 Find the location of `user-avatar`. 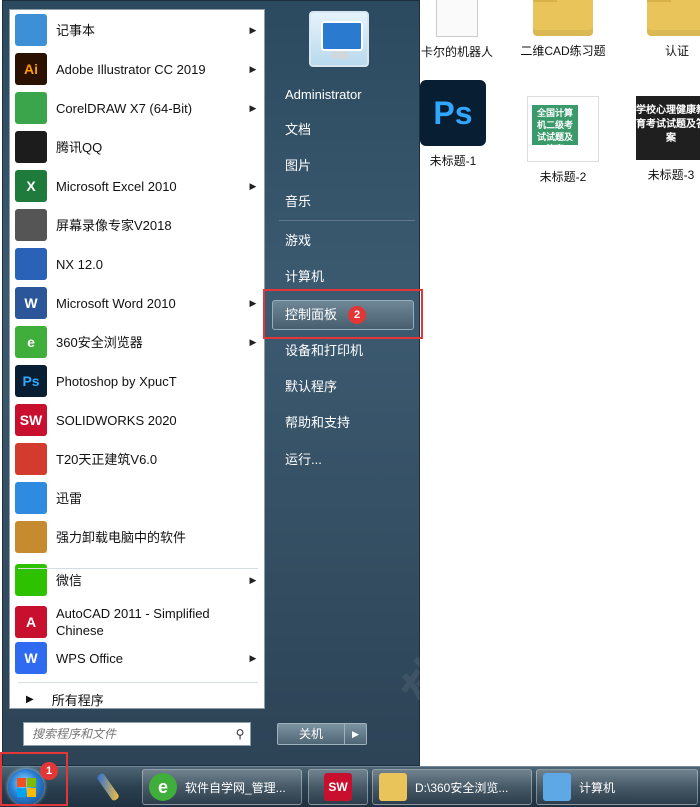

user-avatar is located at coordinates (339, 39).